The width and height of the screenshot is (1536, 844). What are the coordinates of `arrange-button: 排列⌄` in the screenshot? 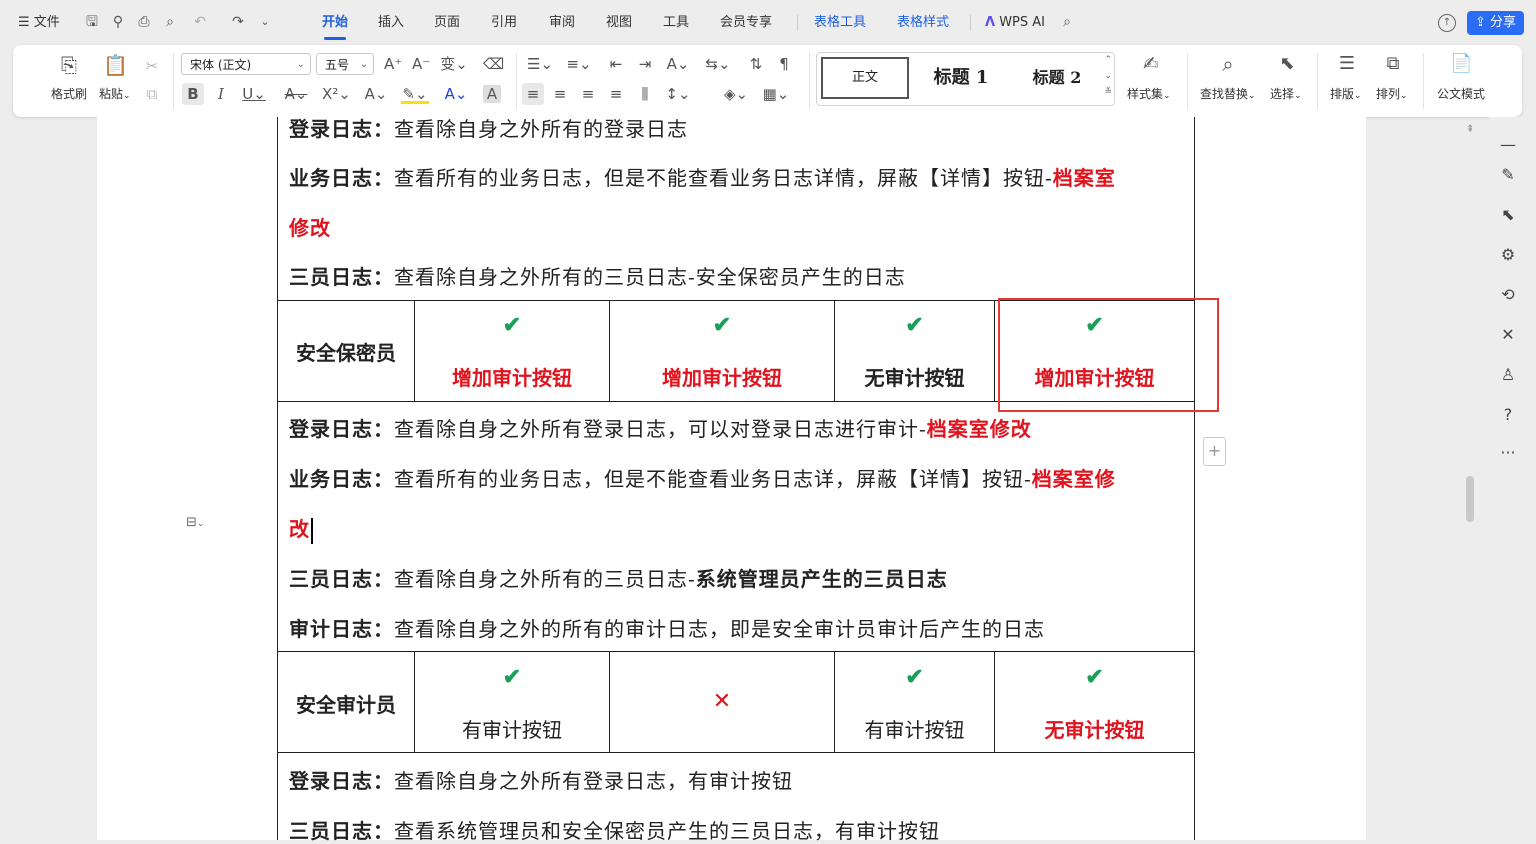 It's located at (1392, 93).